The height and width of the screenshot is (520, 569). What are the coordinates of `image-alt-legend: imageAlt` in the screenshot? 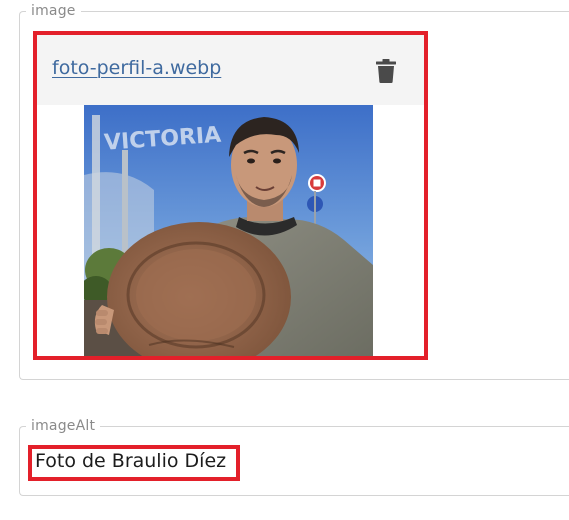 It's located at (63, 426).